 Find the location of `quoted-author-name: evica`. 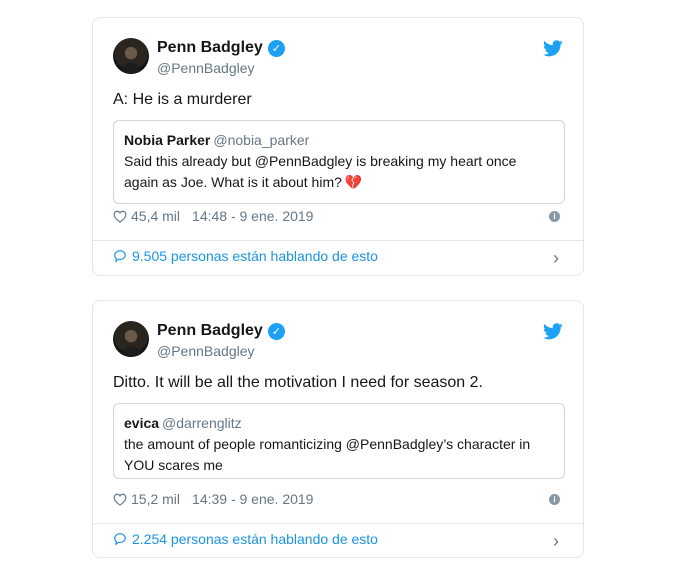

quoted-author-name: evica is located at coordinates (142, 423).